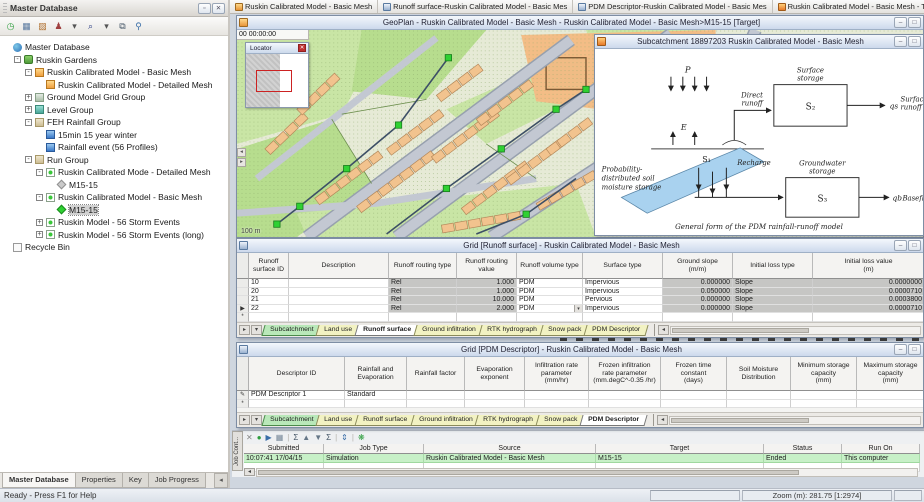 The image size is (924, 502). Describe the element at coordinates (28, 97) in the screenshot. I see `expand-toggle: +` at that location.